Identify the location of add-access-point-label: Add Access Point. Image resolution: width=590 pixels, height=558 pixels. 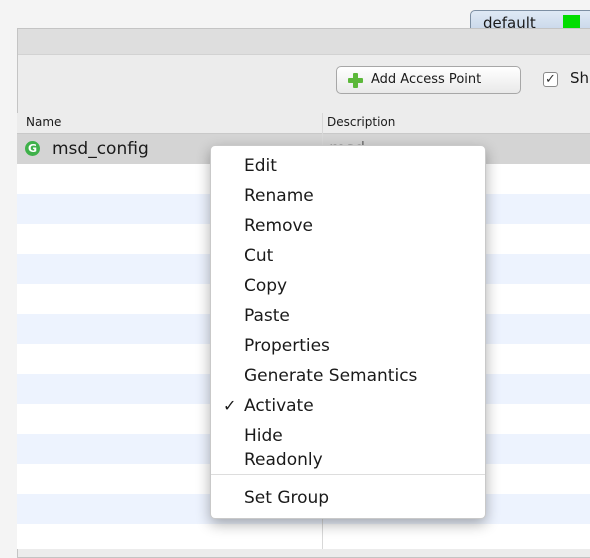
(426, 79).